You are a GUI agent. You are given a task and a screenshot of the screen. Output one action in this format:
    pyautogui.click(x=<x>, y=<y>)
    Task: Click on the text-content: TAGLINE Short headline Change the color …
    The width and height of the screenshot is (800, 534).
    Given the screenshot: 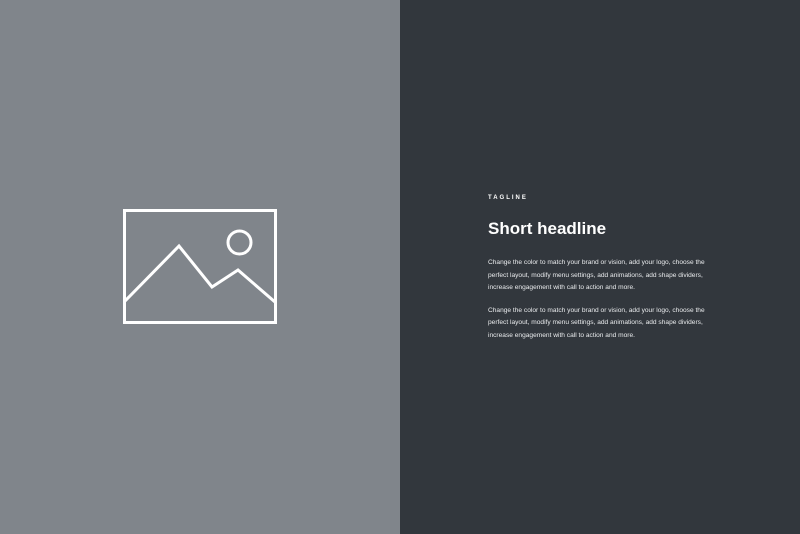 What is the action you would take?
    pyautogui.click(x=606, y=268)
    